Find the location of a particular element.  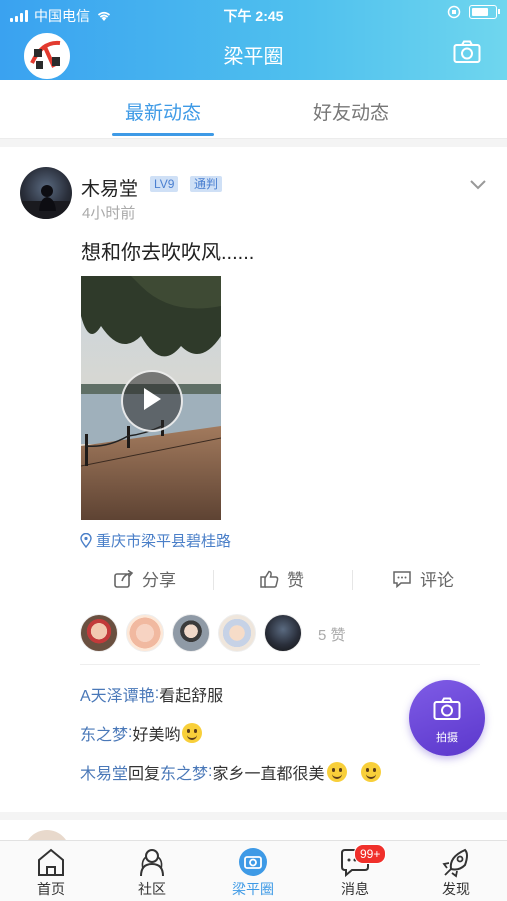

nav-discover: 发现 is located at coordinates (456, 872).